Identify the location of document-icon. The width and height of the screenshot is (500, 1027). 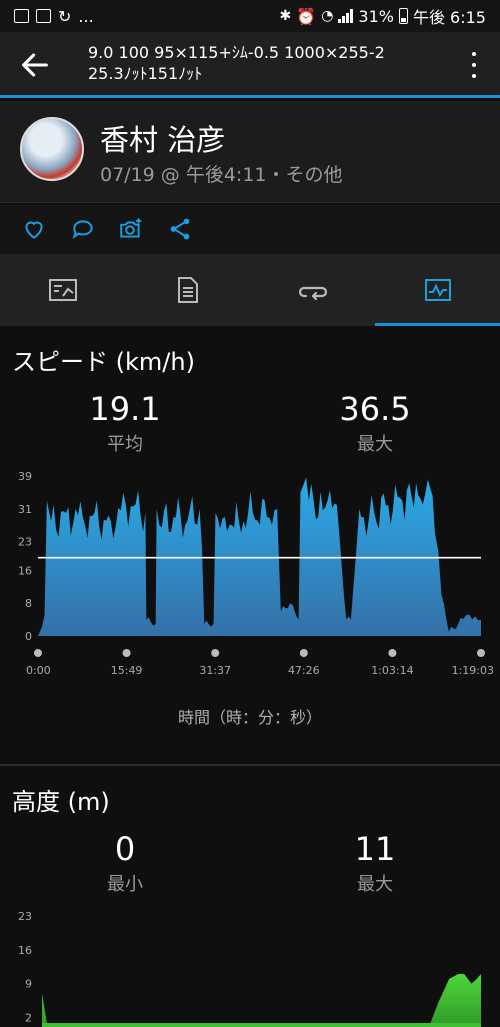
(187, 290).